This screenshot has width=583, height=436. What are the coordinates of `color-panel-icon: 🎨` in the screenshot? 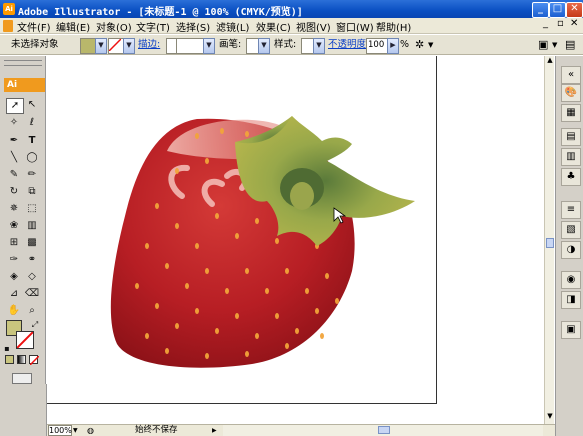 It's located at (571, 93).